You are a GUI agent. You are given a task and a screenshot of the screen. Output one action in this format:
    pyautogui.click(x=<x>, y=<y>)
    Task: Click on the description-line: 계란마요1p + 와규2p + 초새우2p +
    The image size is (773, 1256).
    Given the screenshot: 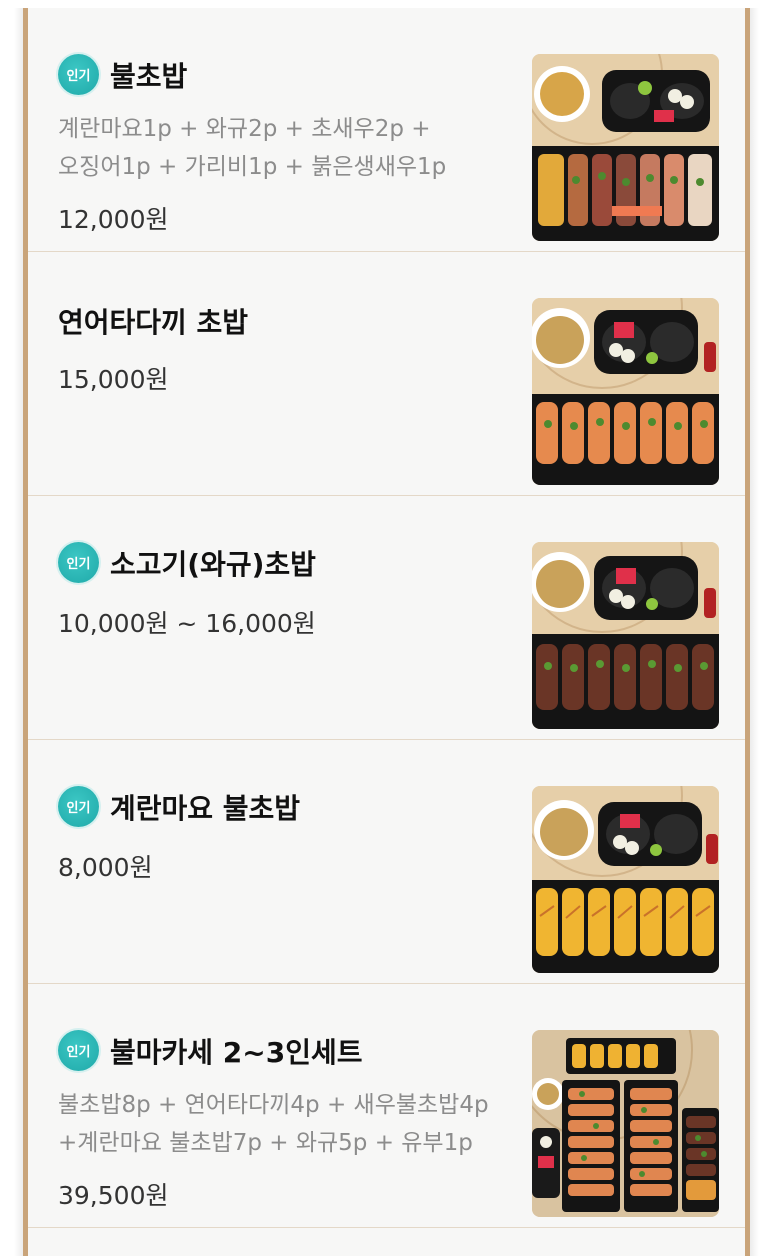 What is the action you would take?
    pyautogui.click(x=244, y=129)
    